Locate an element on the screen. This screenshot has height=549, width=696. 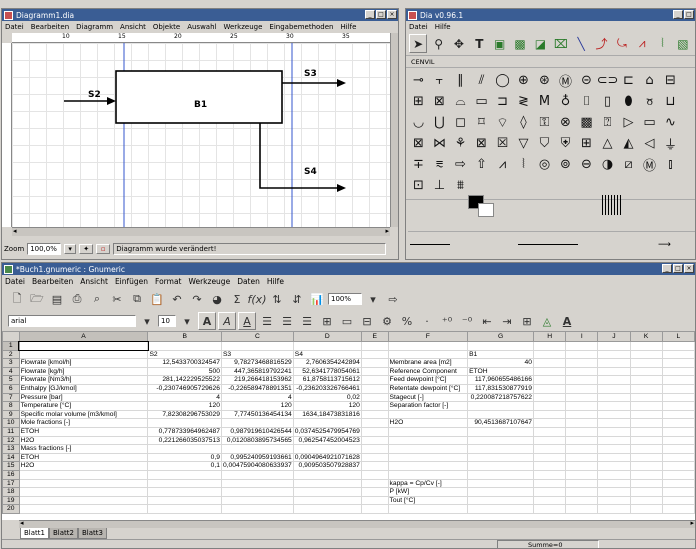
cut-icon: ✂ is located at coordinates (117, 299).